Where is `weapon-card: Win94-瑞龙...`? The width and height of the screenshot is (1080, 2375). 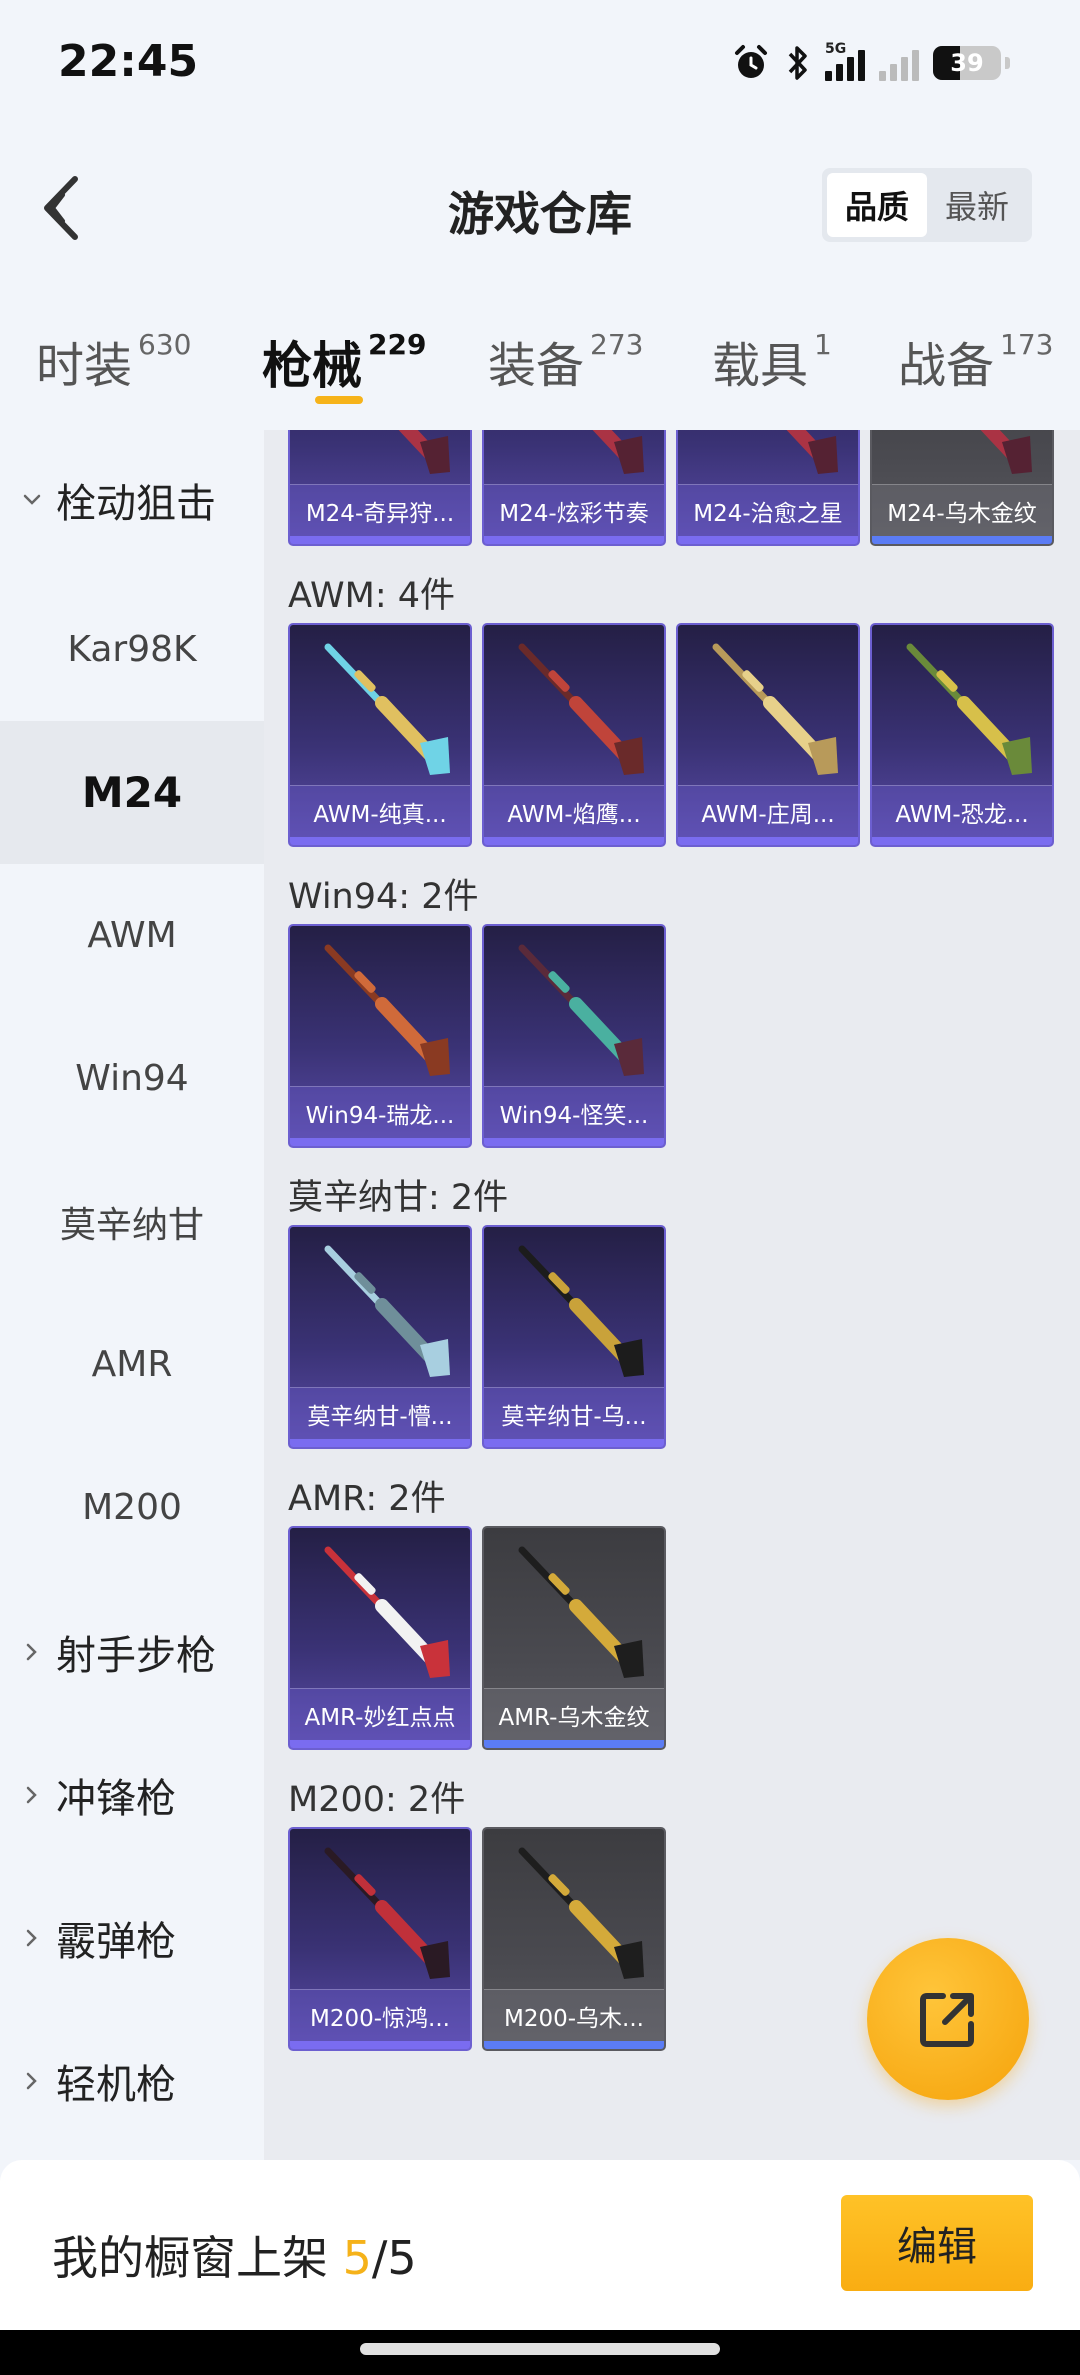 weapon-card: Win94-瑞龙... is located at coordinates (380, 1036).